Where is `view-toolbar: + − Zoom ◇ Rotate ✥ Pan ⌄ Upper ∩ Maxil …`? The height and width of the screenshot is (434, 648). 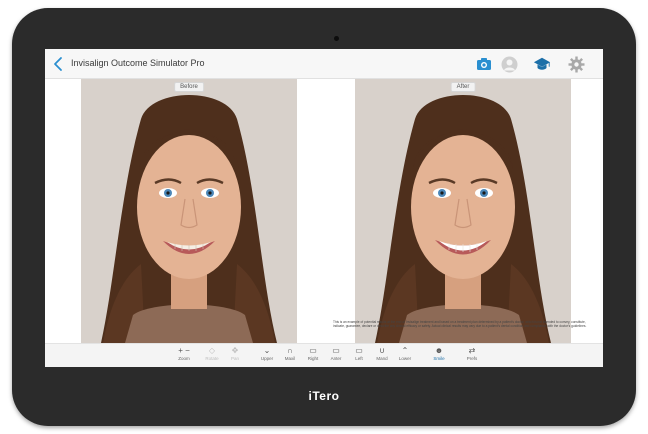
view-toolbar: + − Zoom ◇ Rotate ✥ Pan ⌄ Upper ∩ Maxil … is located at coordinates (324, 355).